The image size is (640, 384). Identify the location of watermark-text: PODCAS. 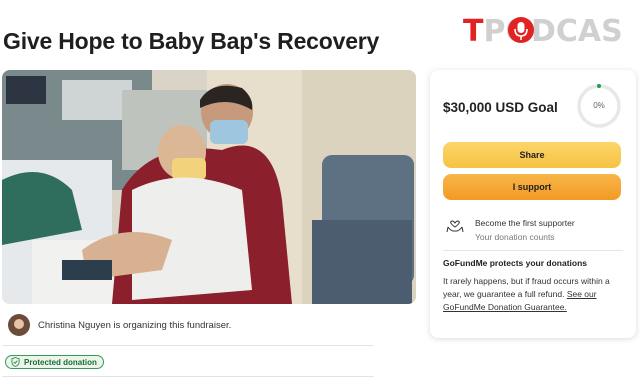
(553, 31).